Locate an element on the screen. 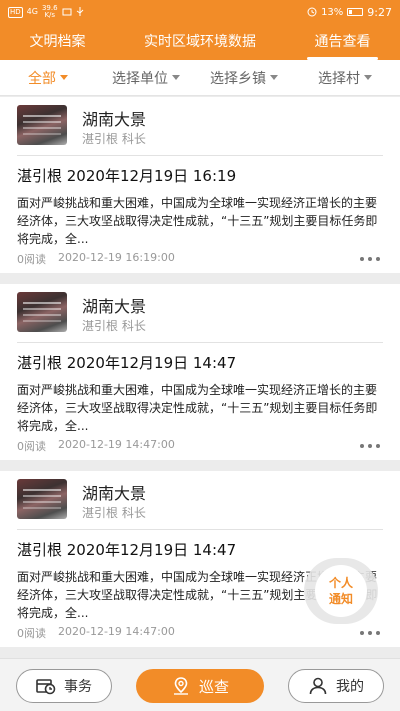 The image size is (400, 711). status-bar: HD 4G 39.6 K/s 13% 9:27 is located at coordinates (200, 12).